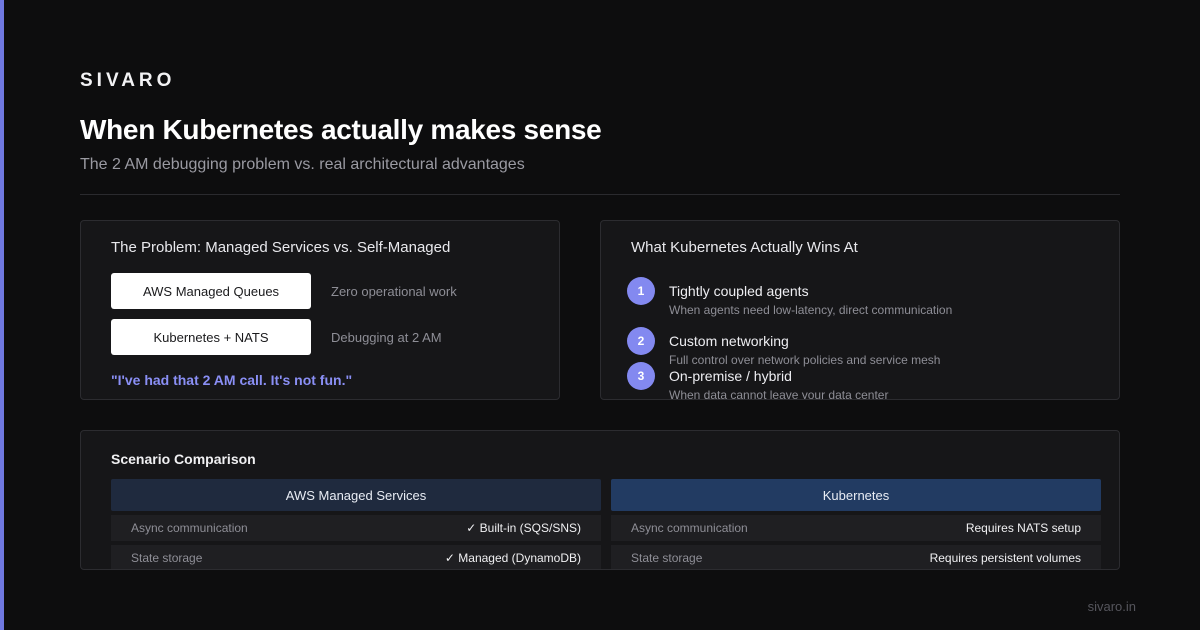  I want to click on page-title: When Kubernetes actually makes sense, so click(341, 129).